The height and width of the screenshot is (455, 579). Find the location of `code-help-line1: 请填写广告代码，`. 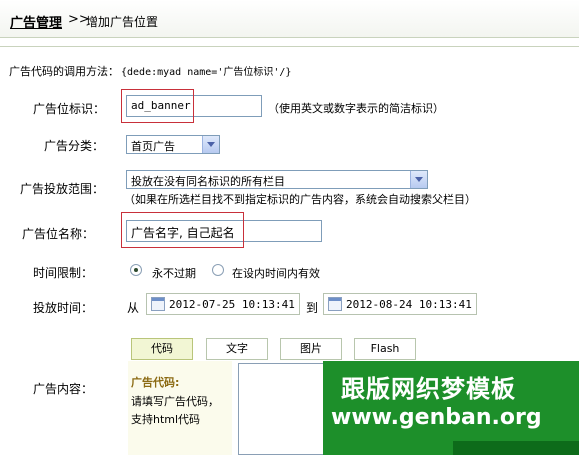

code-help-line1: 请填写广告代码， is located at coordinates (175, 401).